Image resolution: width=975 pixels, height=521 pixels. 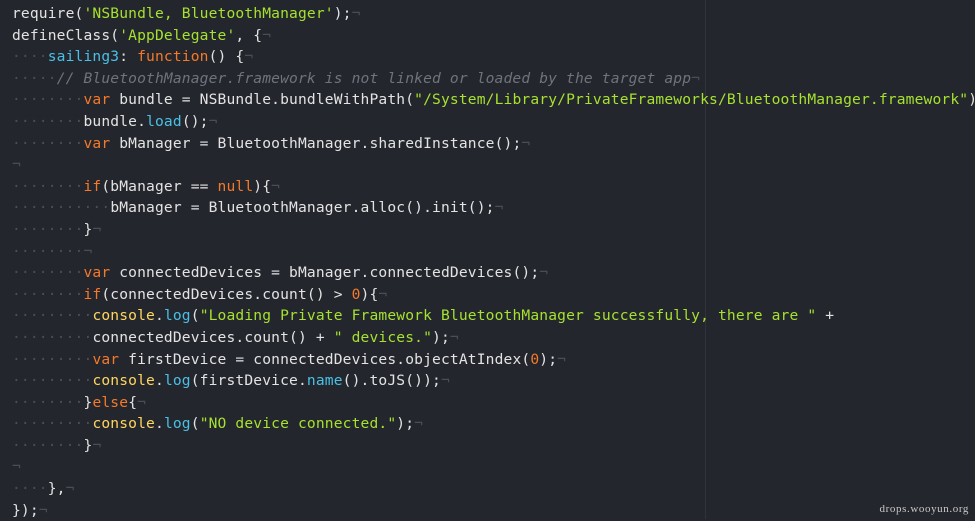 What do you see at coordinates (56, 489) in the screenshot?
I see `code-text: },` at bounding box center [56, 489].